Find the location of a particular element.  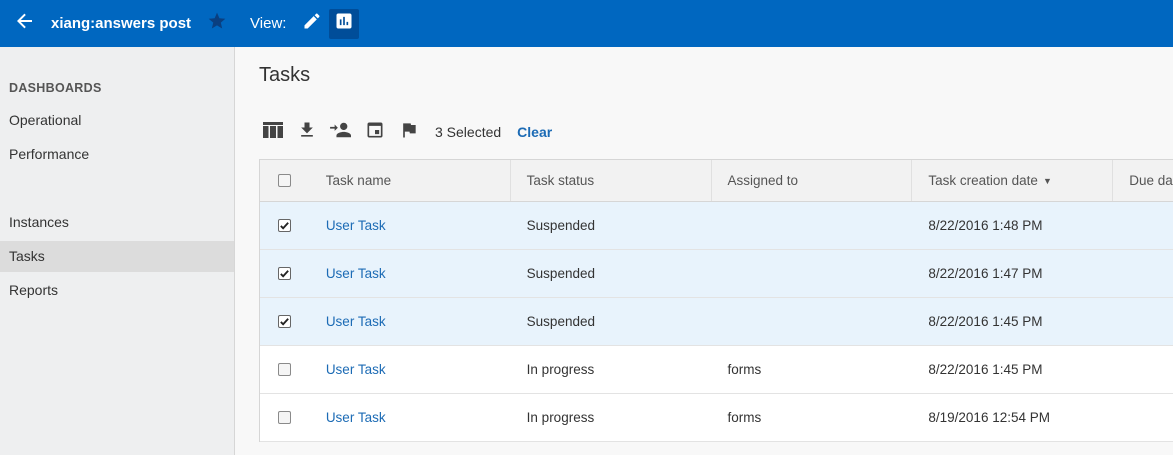

assign-user-icon is located at coordinates (341, 132).